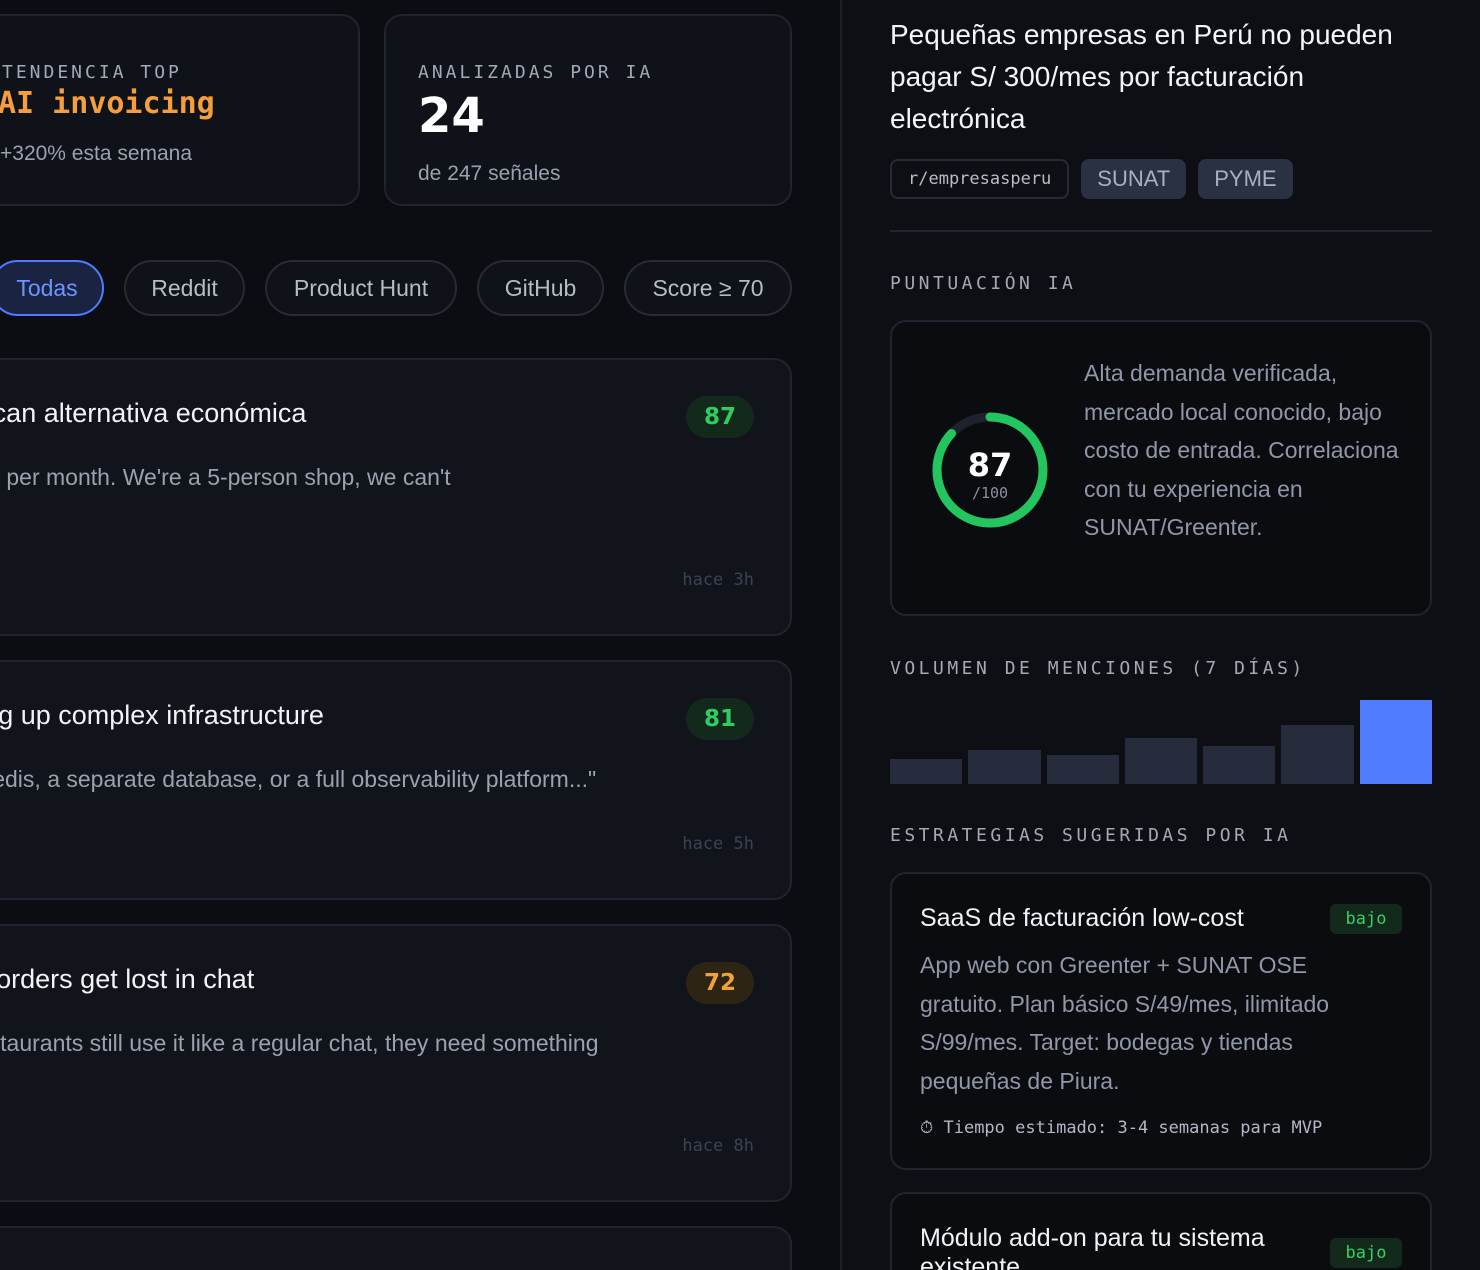  I want to click on trend-value: AI invoicing, so click(107, 103).